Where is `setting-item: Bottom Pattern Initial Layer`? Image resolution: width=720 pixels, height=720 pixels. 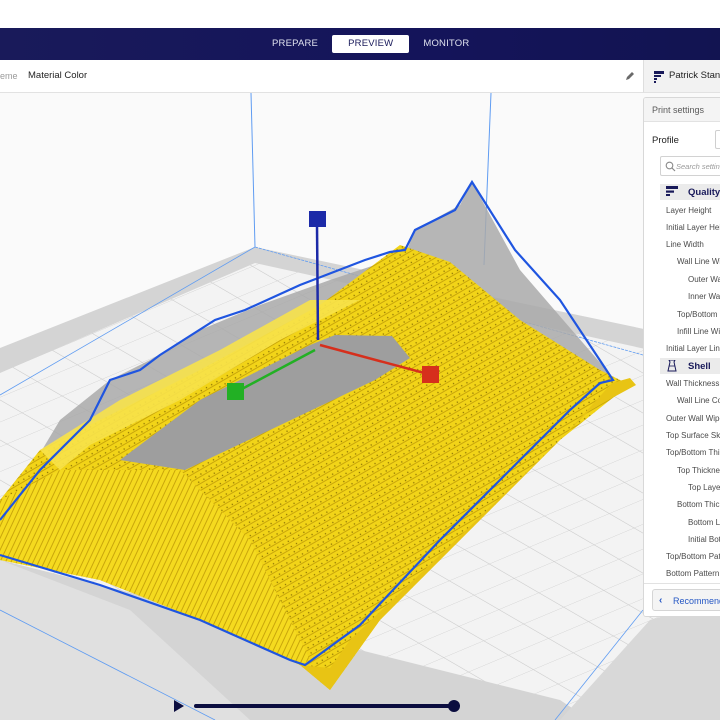
setting-item: Bottom Pattern Initial Layer is located at coordinates (693, 573).